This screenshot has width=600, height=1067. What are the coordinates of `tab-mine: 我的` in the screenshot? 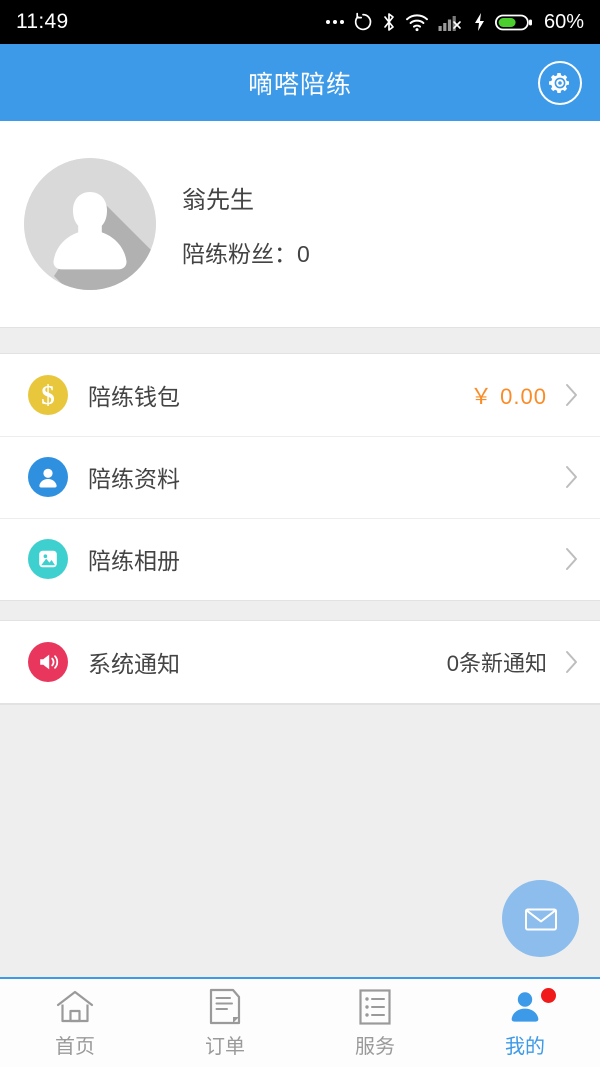 It's located at (525, 1023).